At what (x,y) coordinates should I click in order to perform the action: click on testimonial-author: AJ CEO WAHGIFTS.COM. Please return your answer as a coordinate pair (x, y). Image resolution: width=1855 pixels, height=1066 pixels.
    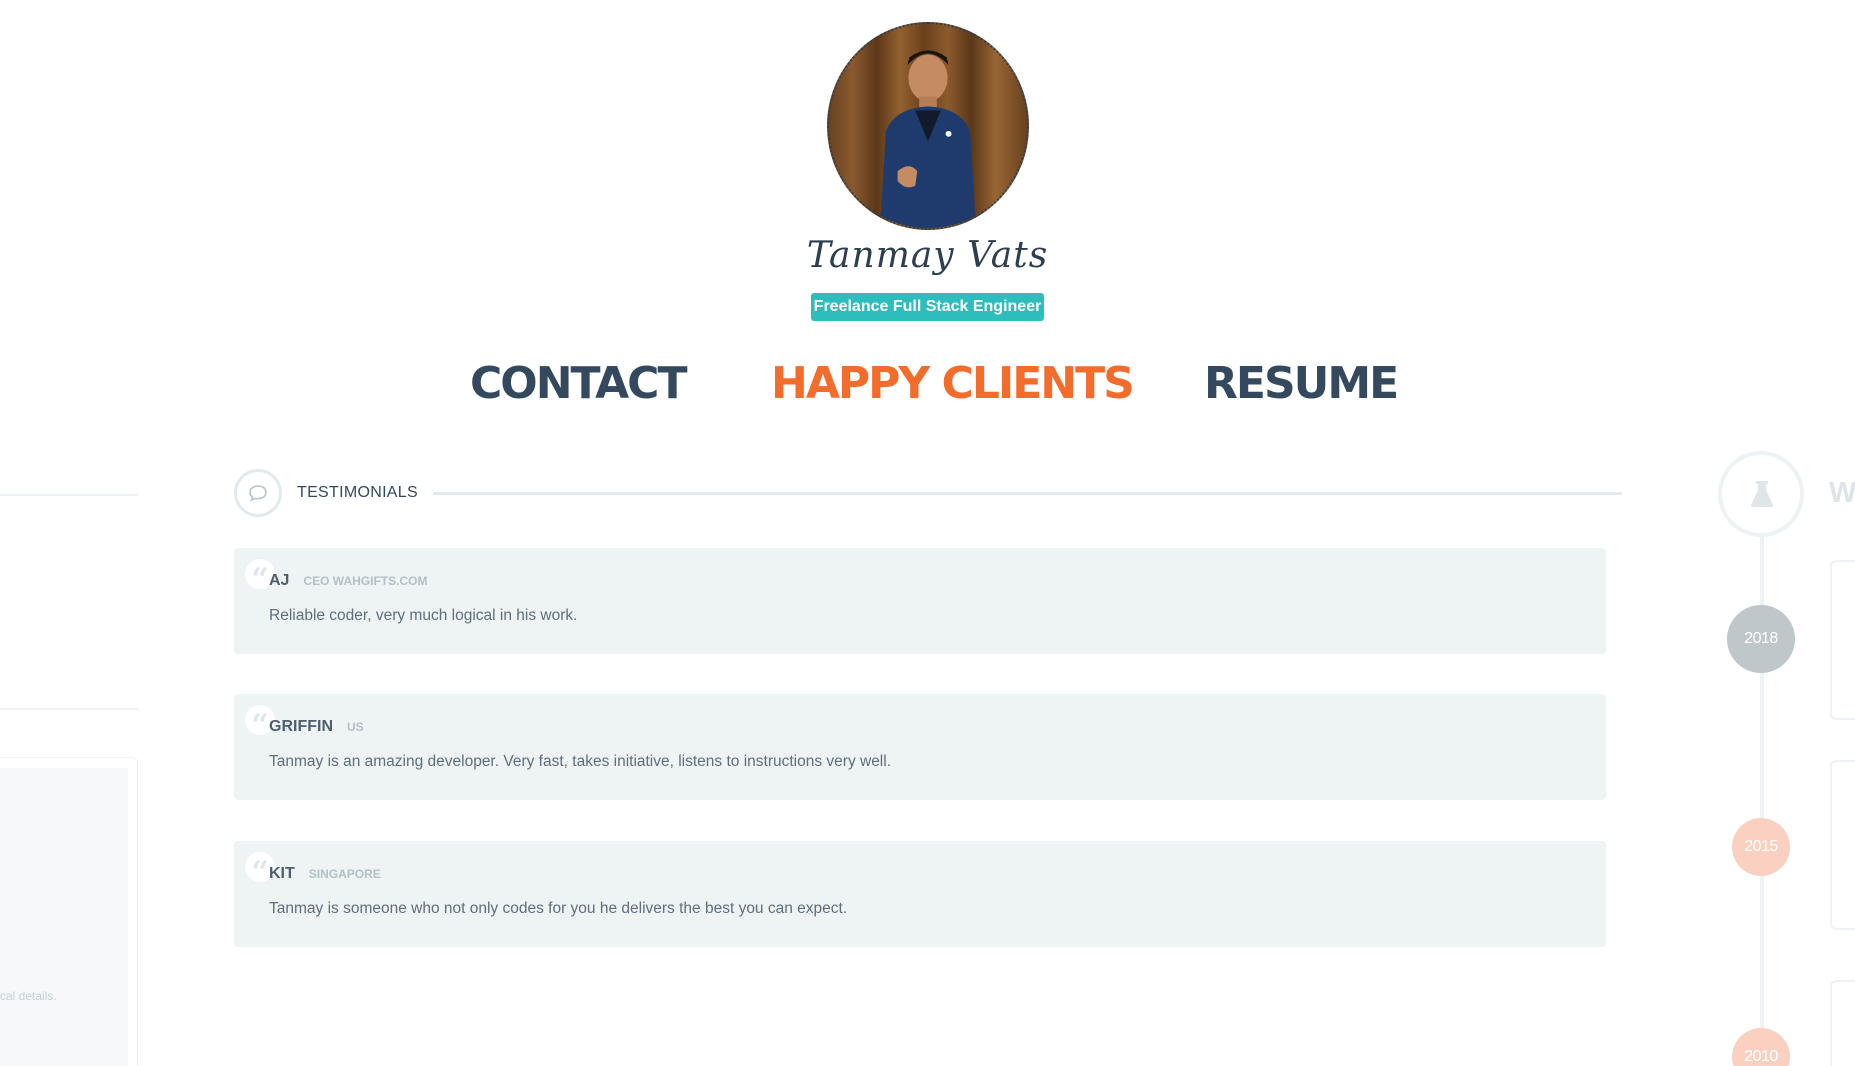
    Looking at the image, I should click on (348, 581).